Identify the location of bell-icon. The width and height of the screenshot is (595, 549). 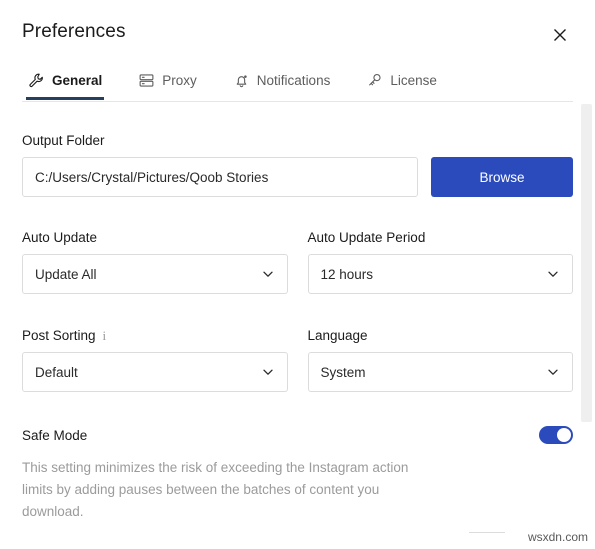
(241, 80).